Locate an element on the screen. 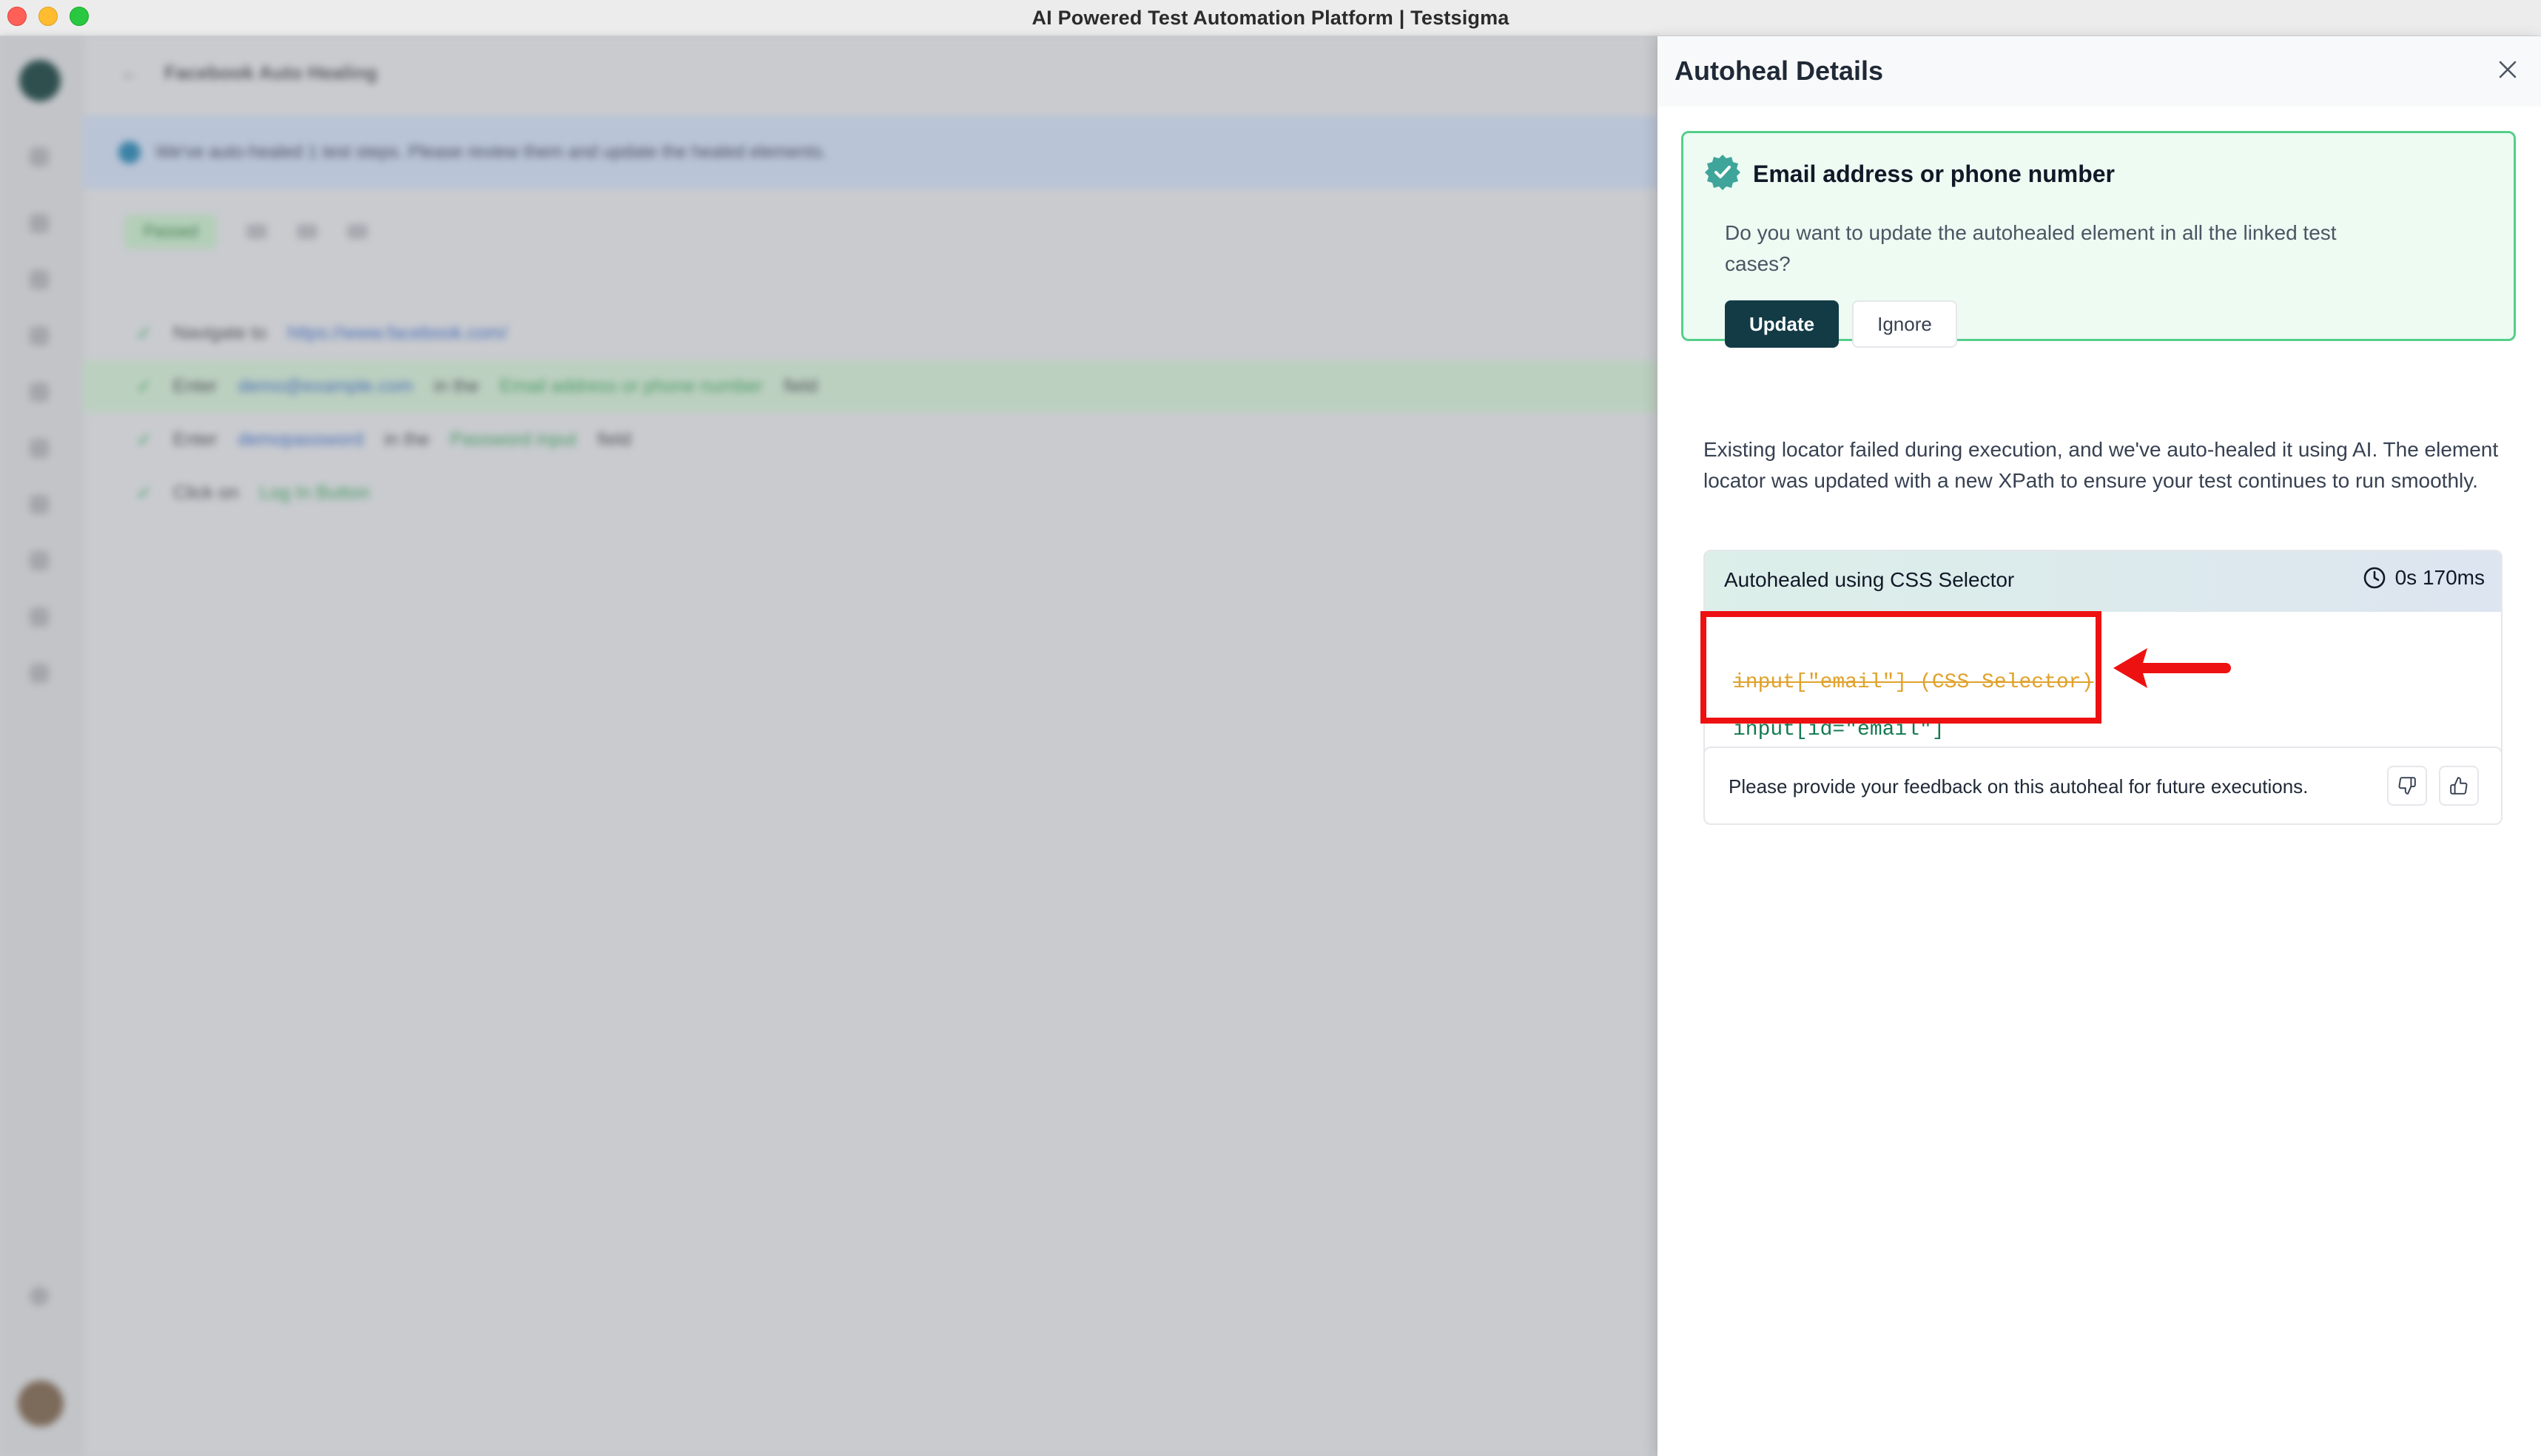 This screenshot has width=2541, height=1456. thumbs-down-icon is located at coordinates (2407, 786).